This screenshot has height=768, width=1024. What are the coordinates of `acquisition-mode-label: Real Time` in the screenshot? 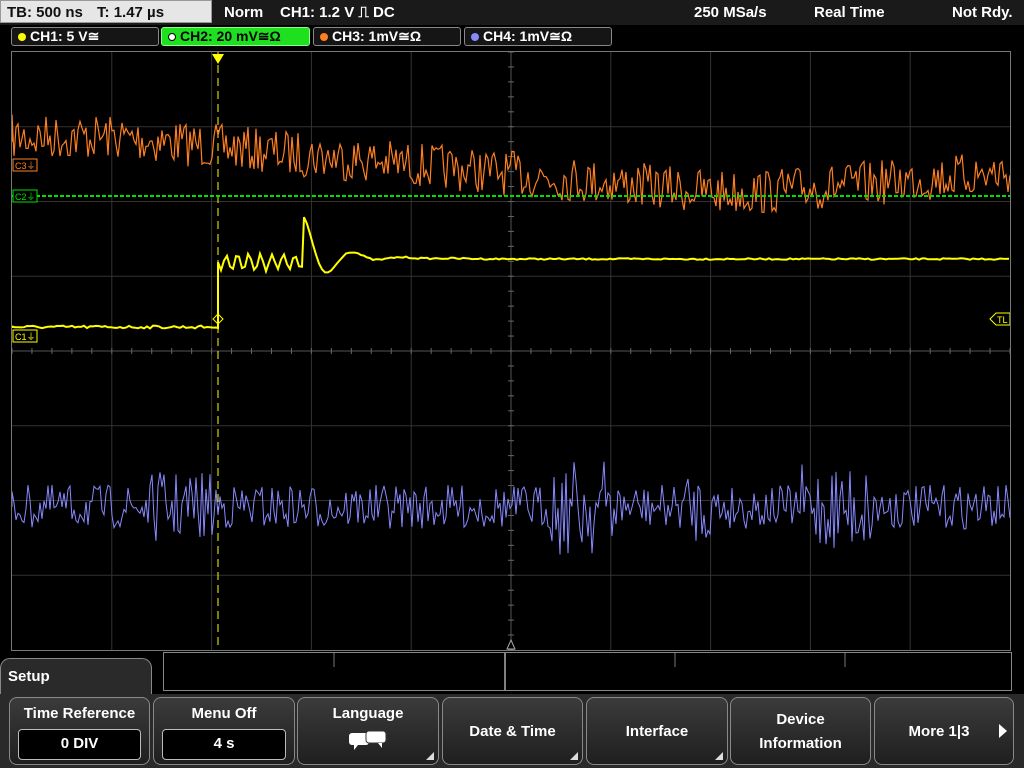 It's located at (849, 12).